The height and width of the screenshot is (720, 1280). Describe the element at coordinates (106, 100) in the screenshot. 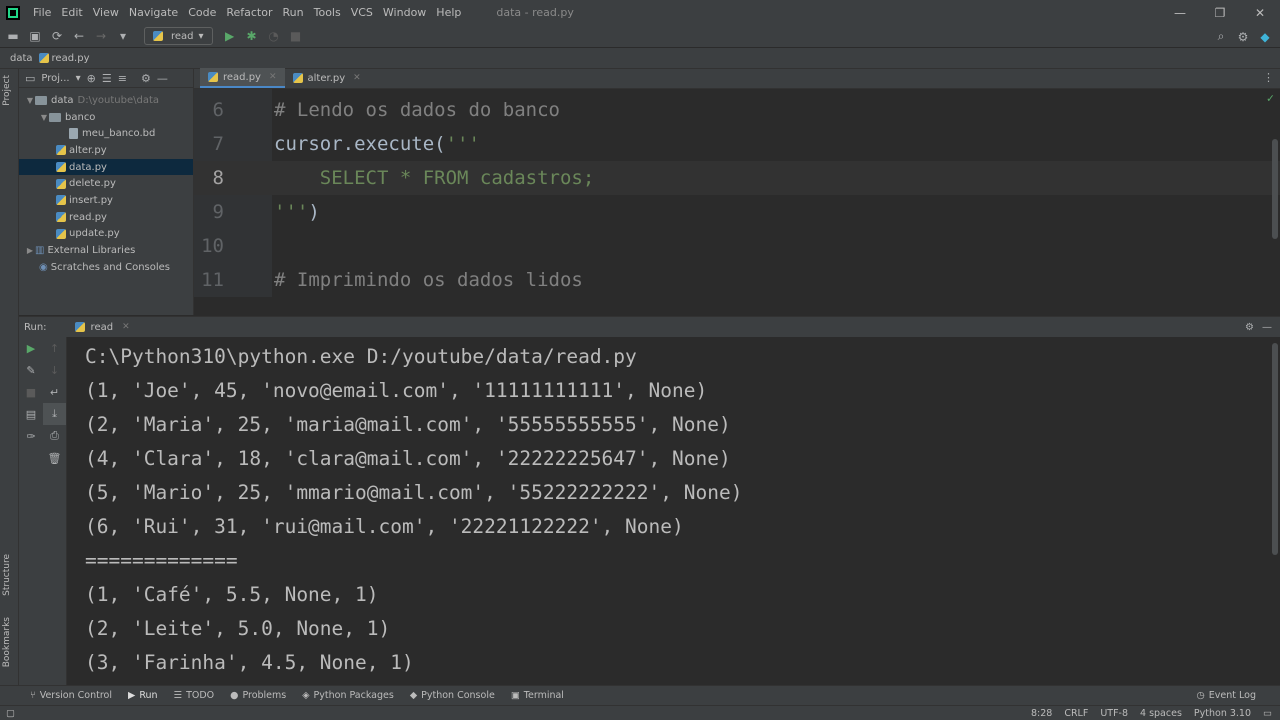

I see `tree-item-root: ▼ data D:\youtube\data` at that location.